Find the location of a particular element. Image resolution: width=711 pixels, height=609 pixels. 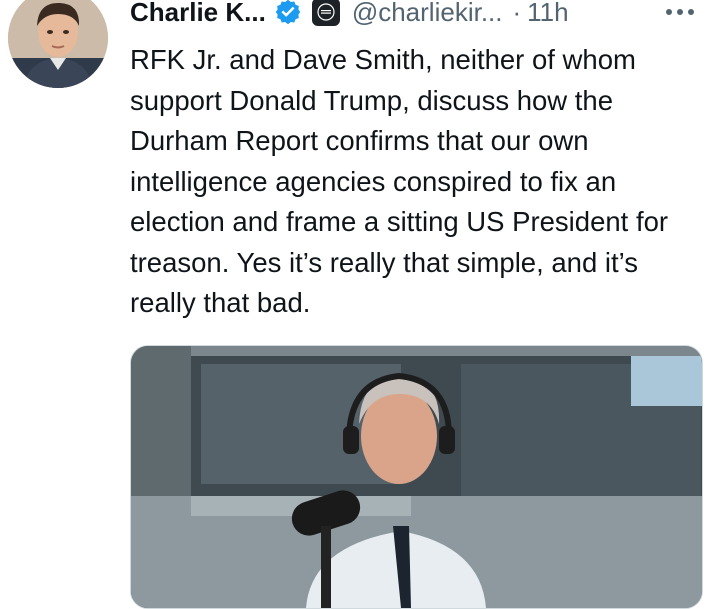

organization-badge-icon is located at coordinates (325, 13).